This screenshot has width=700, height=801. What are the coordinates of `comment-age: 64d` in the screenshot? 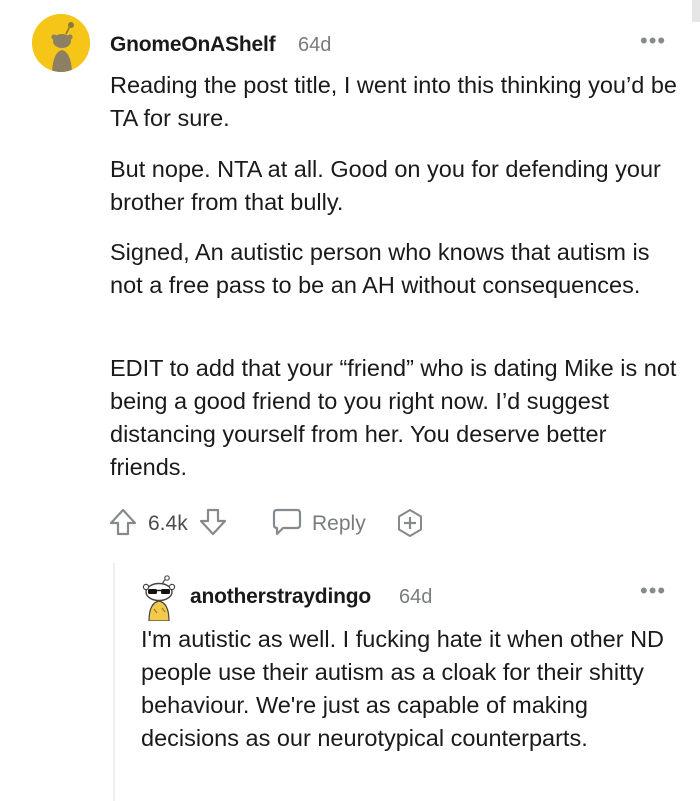 It's located at (315, 45).